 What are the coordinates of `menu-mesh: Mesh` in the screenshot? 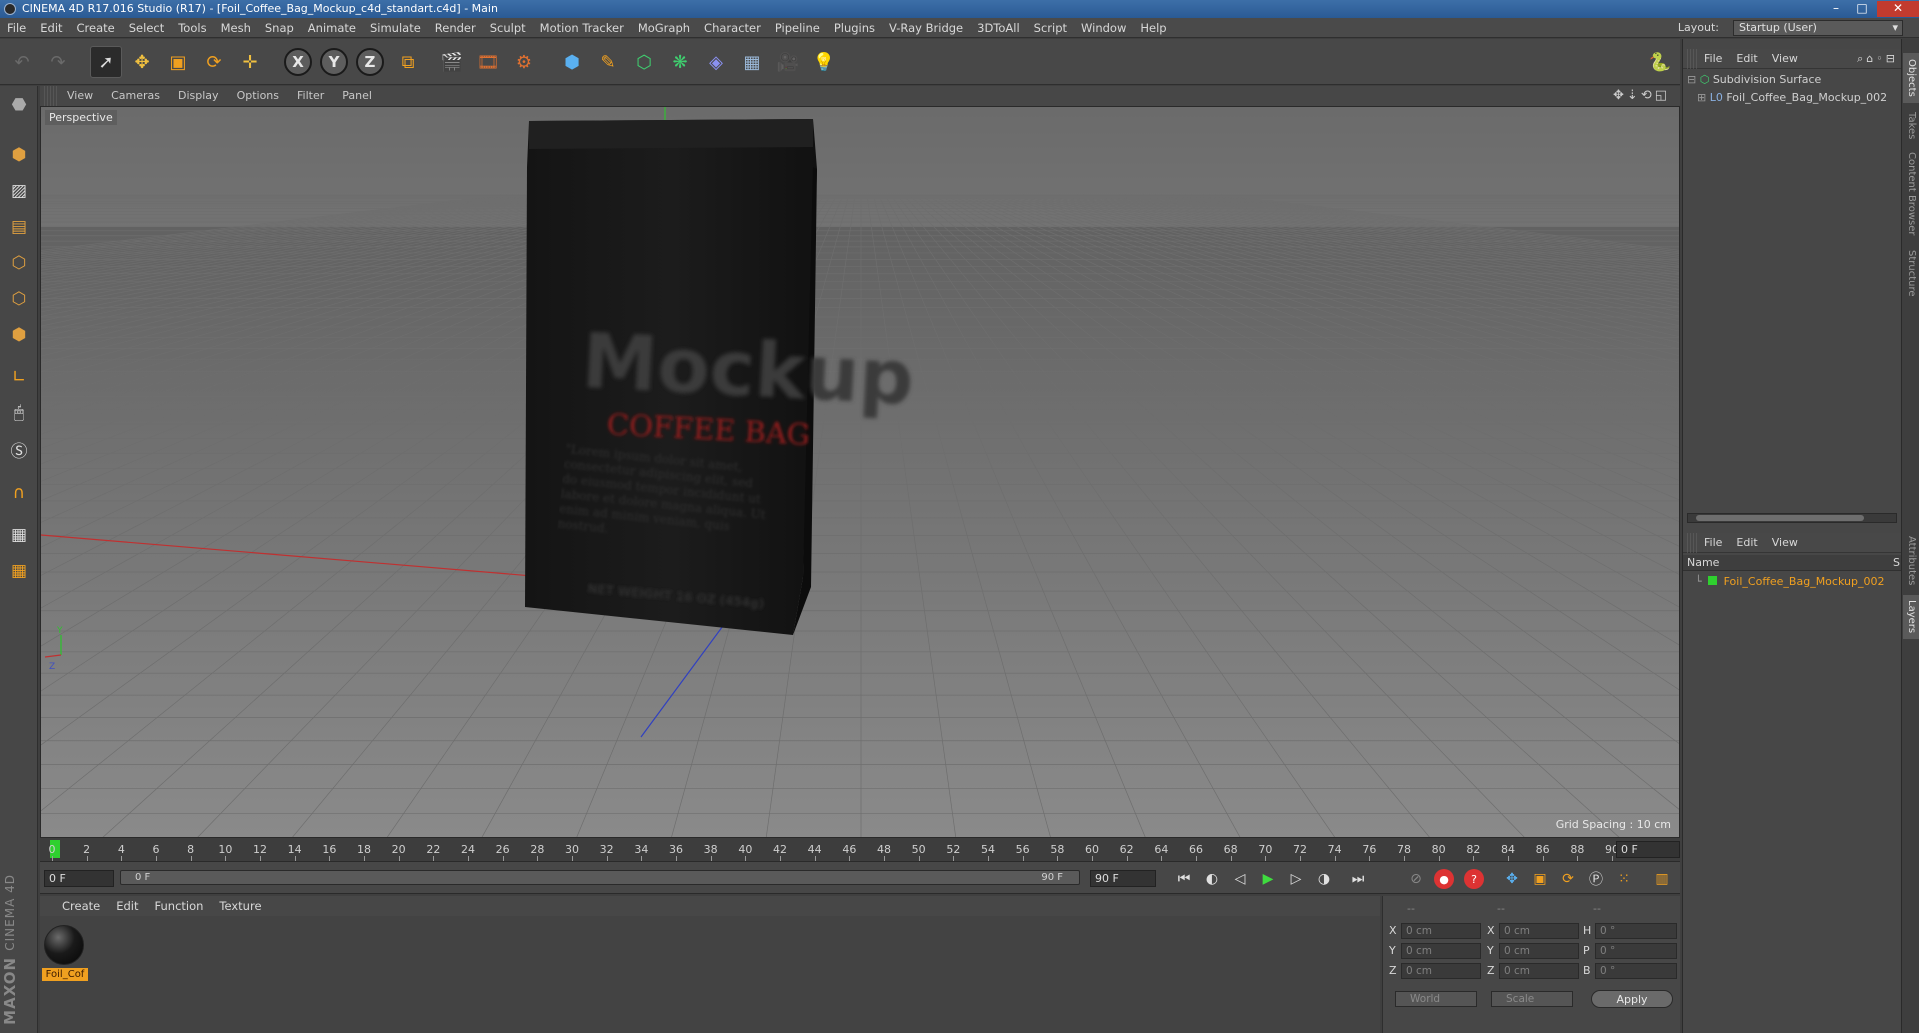 It's located at (236, 28).